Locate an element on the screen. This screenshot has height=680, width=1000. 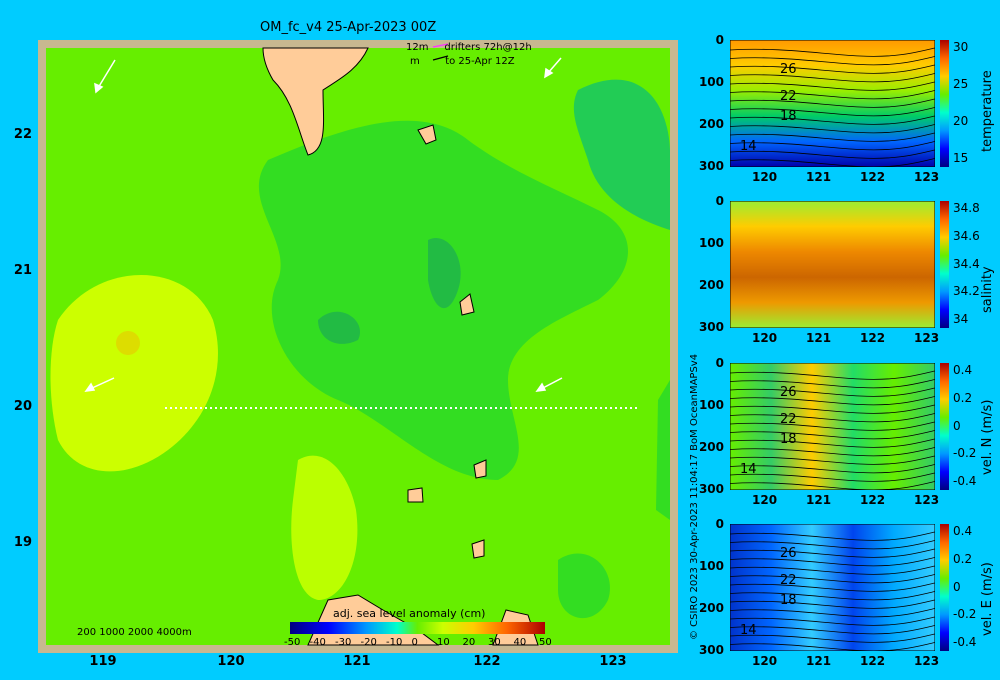
colorbar-tick: 15 is located at coordinates (961, 158).